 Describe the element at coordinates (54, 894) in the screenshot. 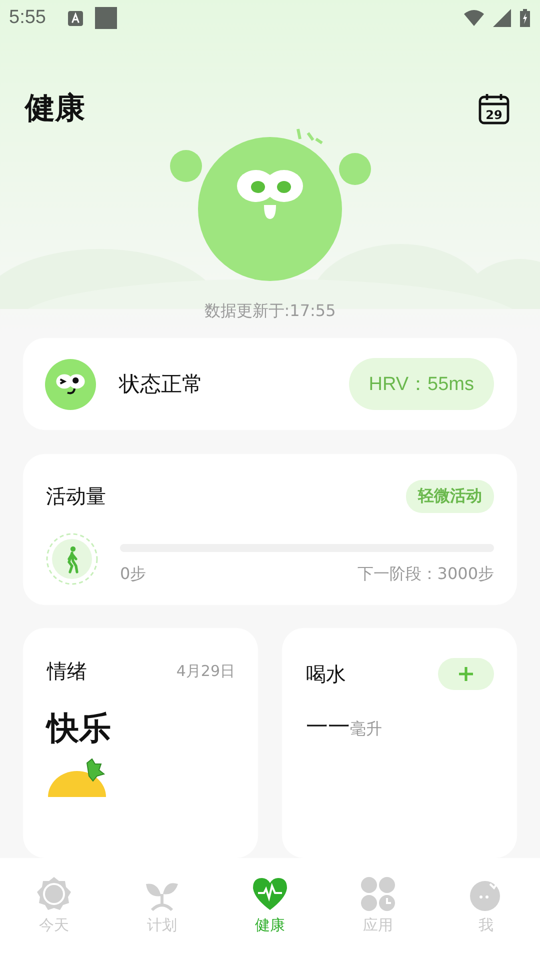

I see `sun-icon` at that location.